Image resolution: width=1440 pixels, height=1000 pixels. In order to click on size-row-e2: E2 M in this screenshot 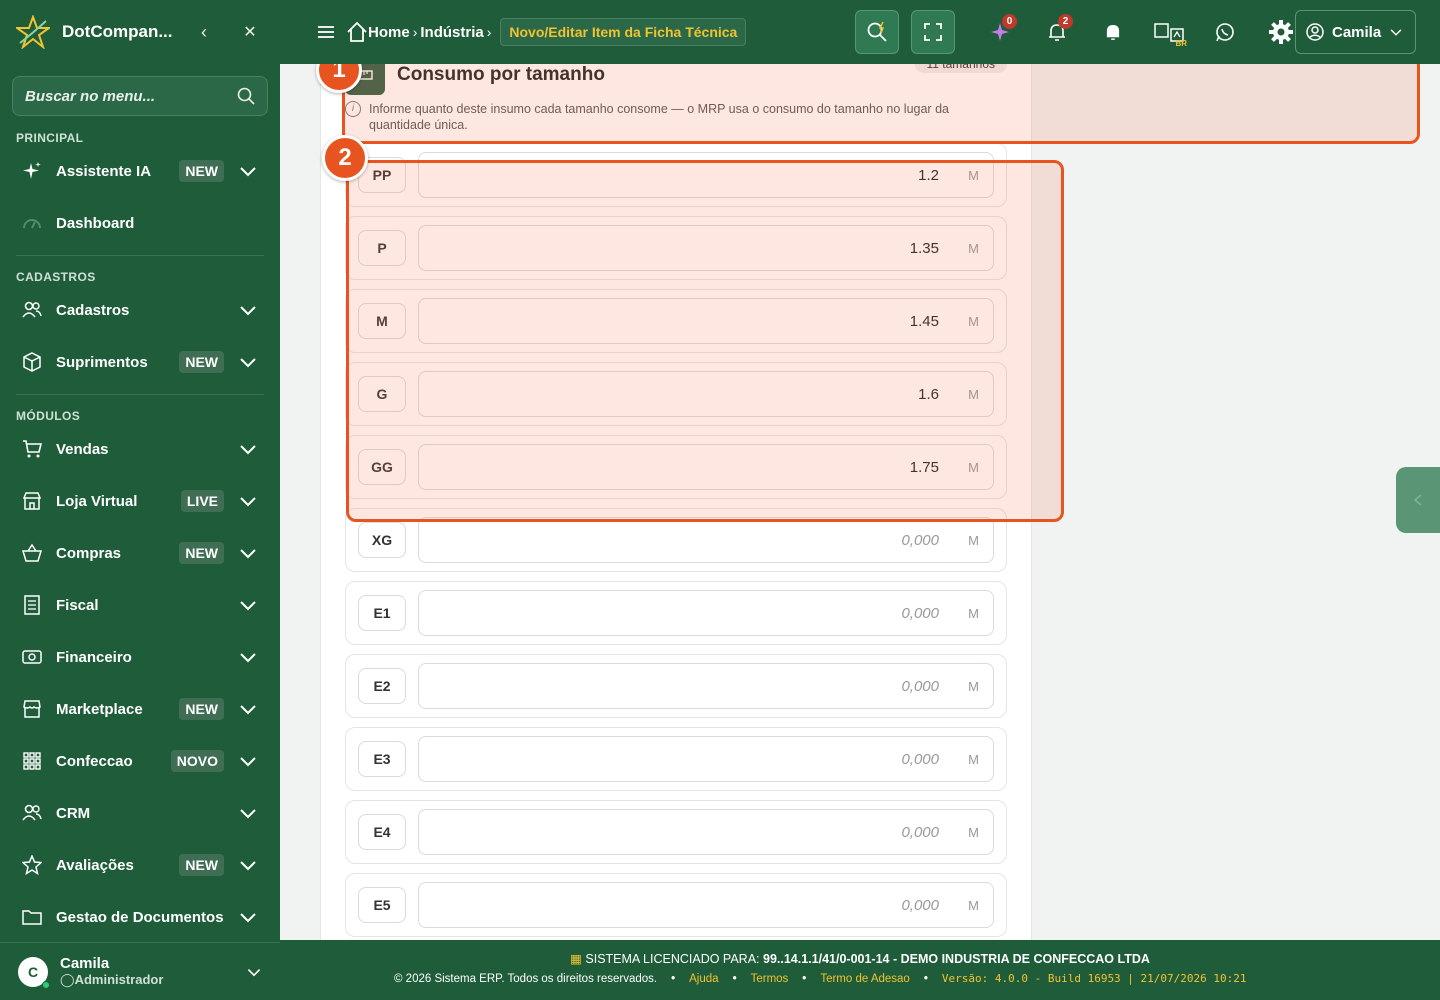, I will do `click(676, 686)`.